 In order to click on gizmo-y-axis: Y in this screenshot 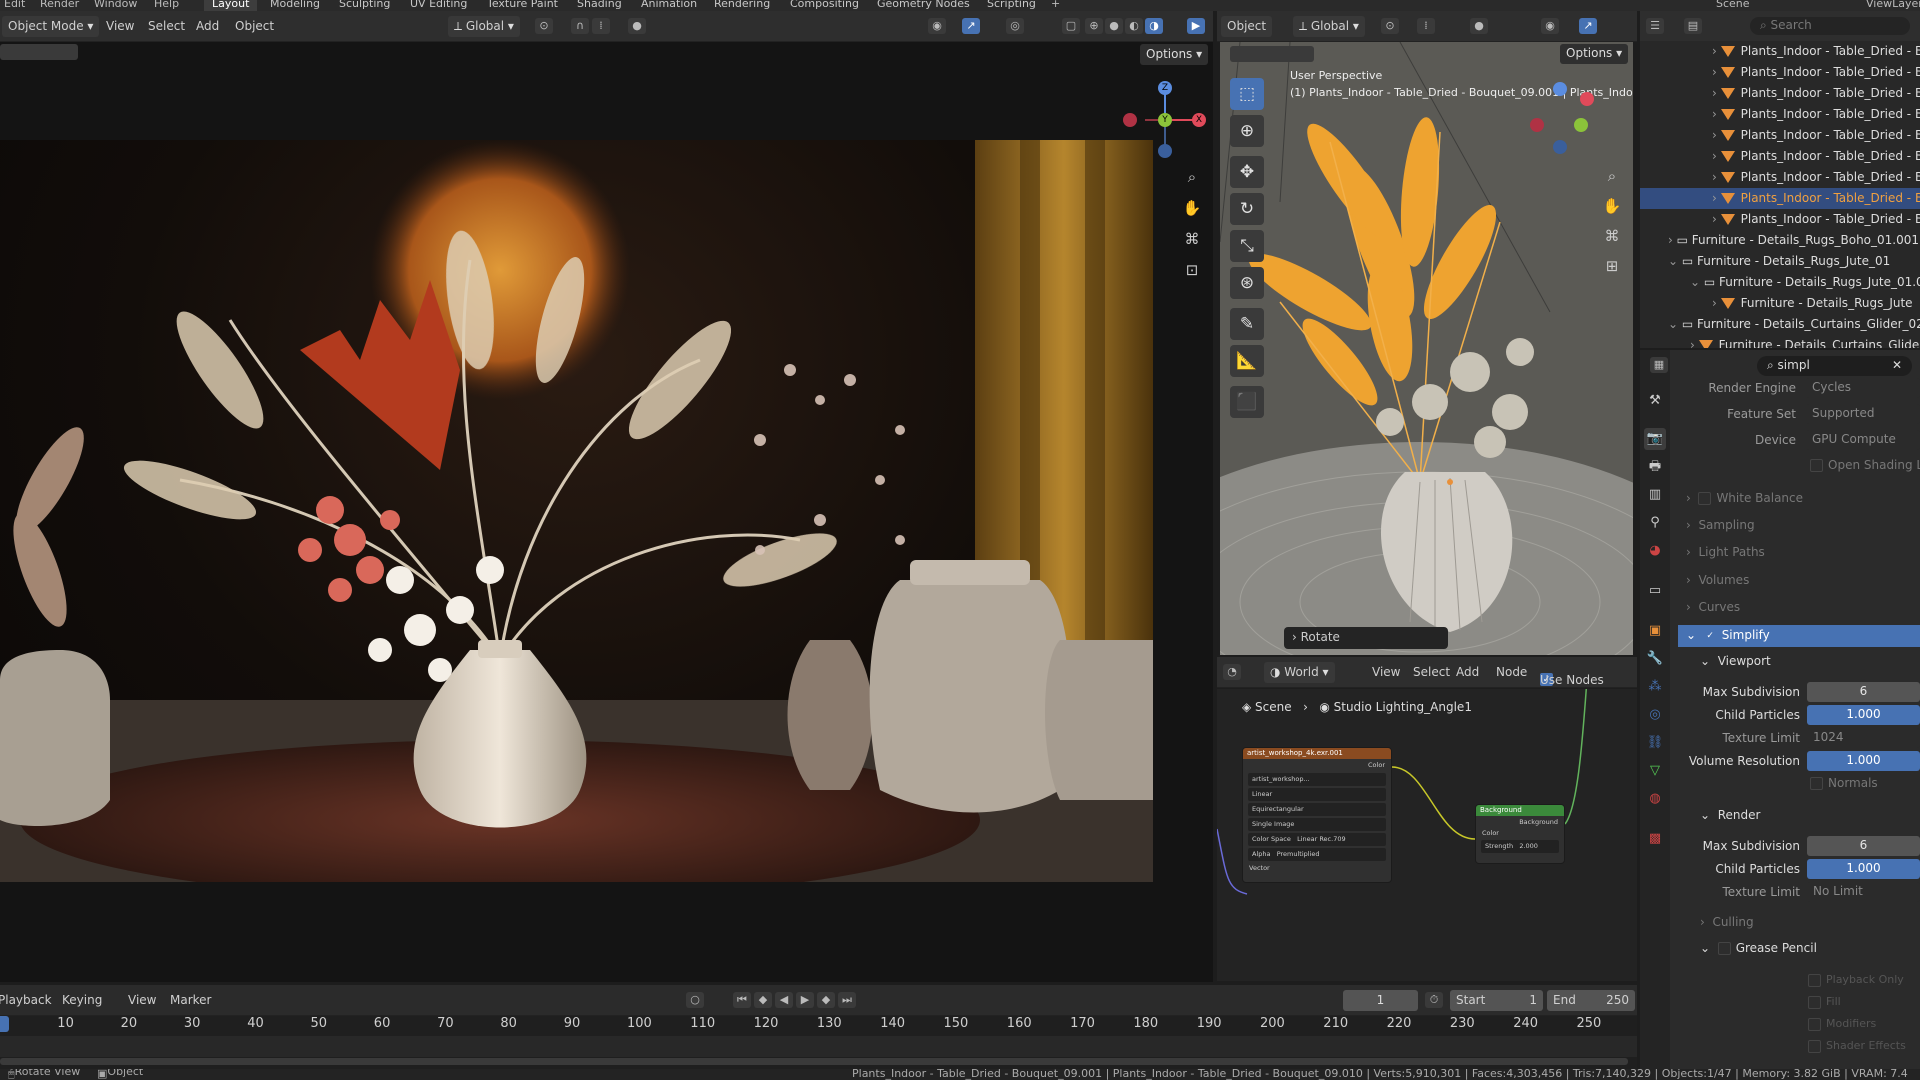, I will do `click(1165, 120)`.